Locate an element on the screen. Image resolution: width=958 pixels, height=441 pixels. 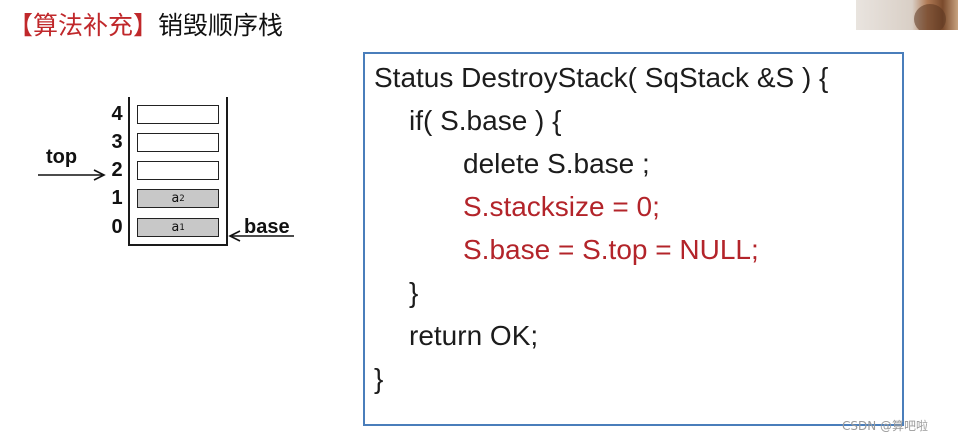
code-line-highlighted: S.base = S.top = NULL; is located at coordinates (611, 249).